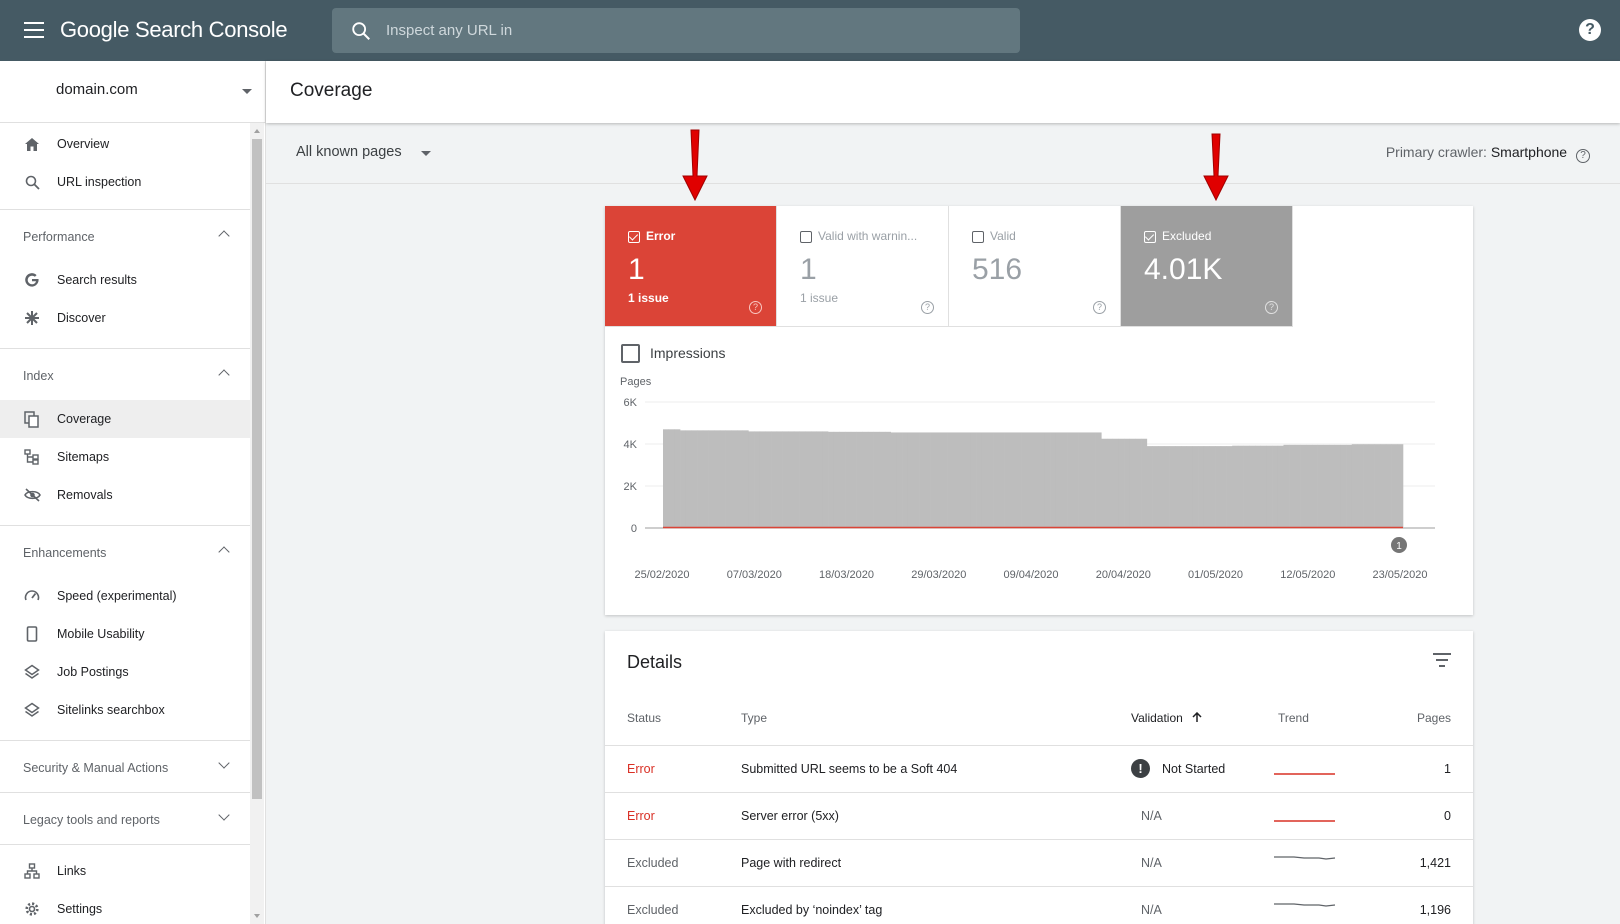  I want to click on status-tile-valid-with-warnin: Valid with warnin... 1 1 issue?, so click(863, 266).